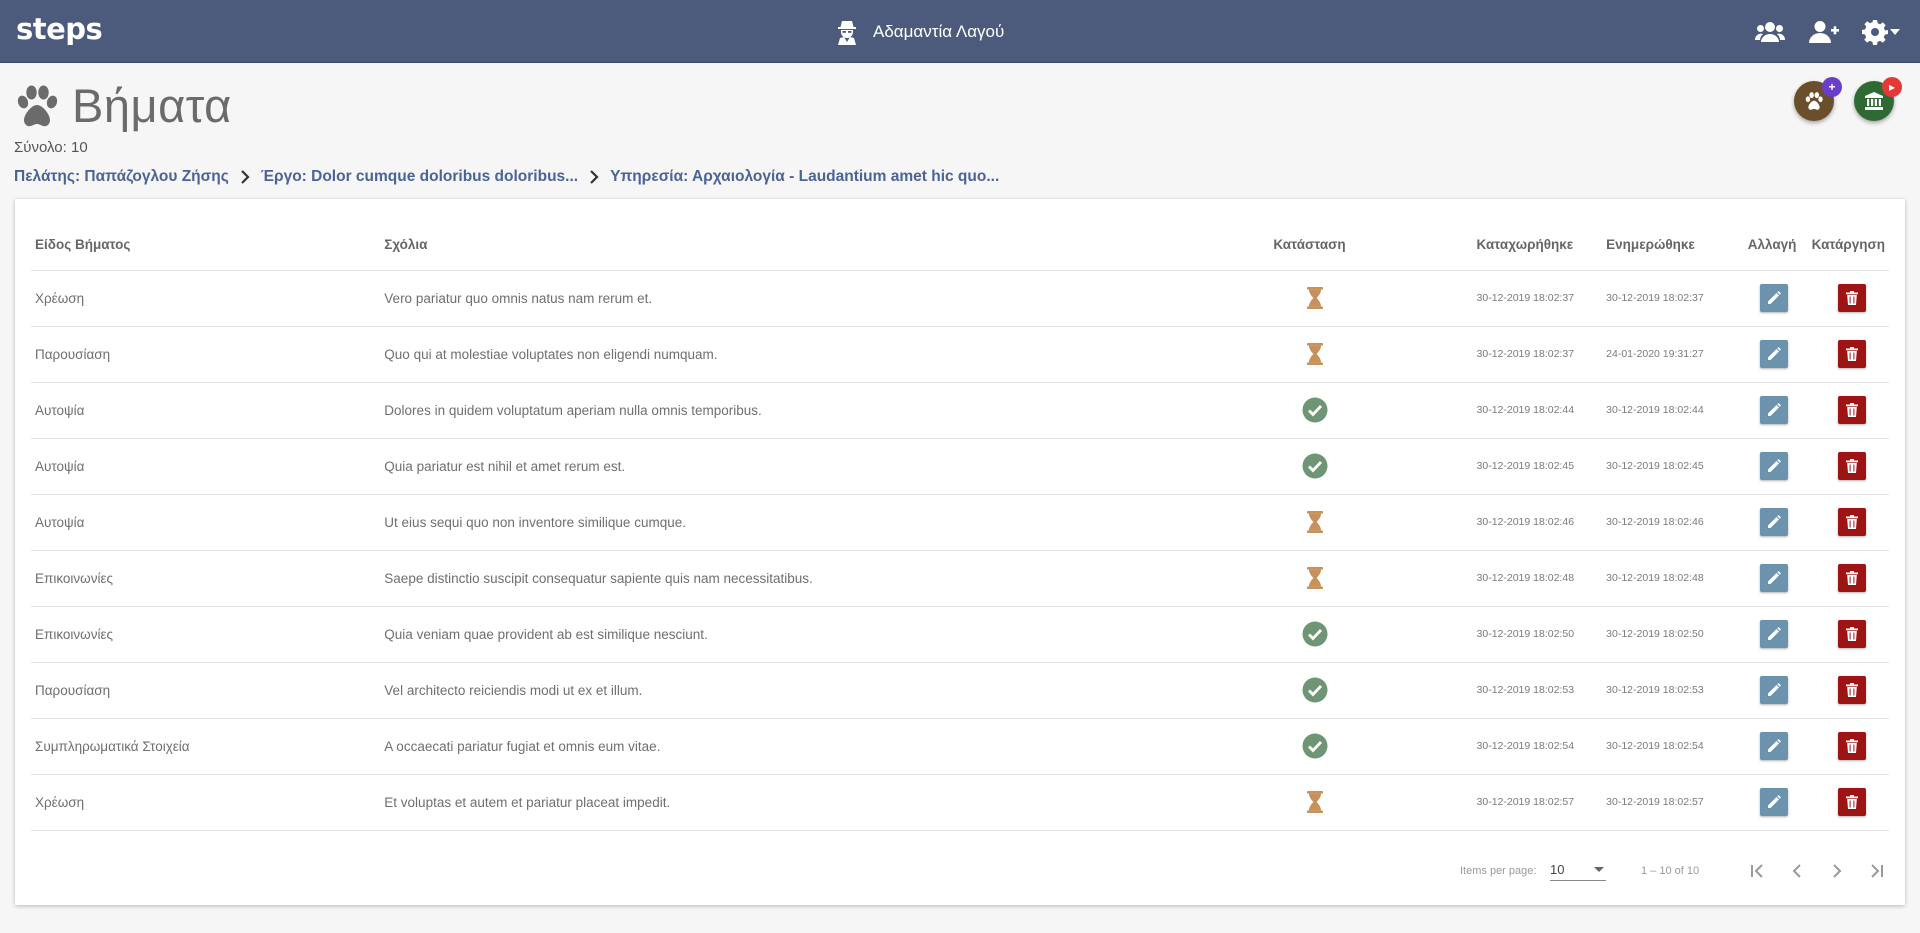 The width and height of the screenshot is (1920, 933). I want to click on total-count: Σύνολο: 10, so click(51, 147).